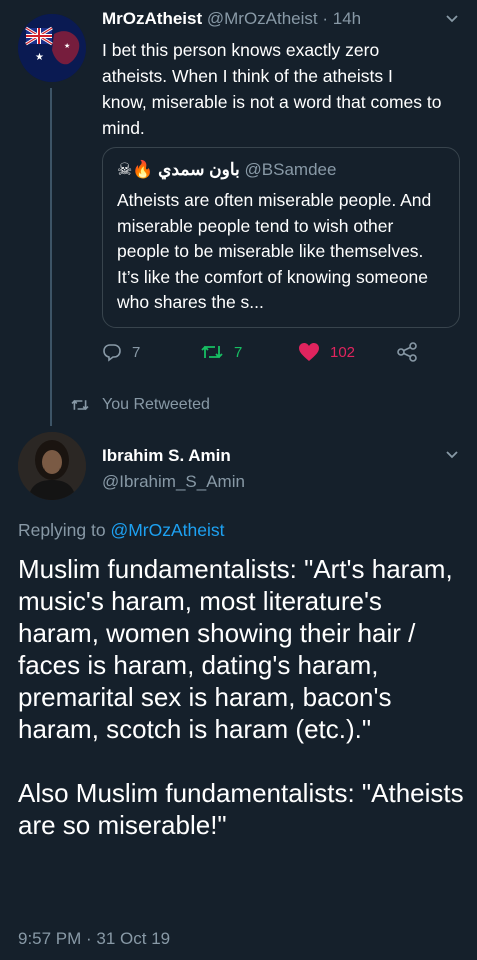 The height and width of the screenshot is (960, 477). I want to click on australian-flag-avatar-icon: ★ ★, so click(52, 48).